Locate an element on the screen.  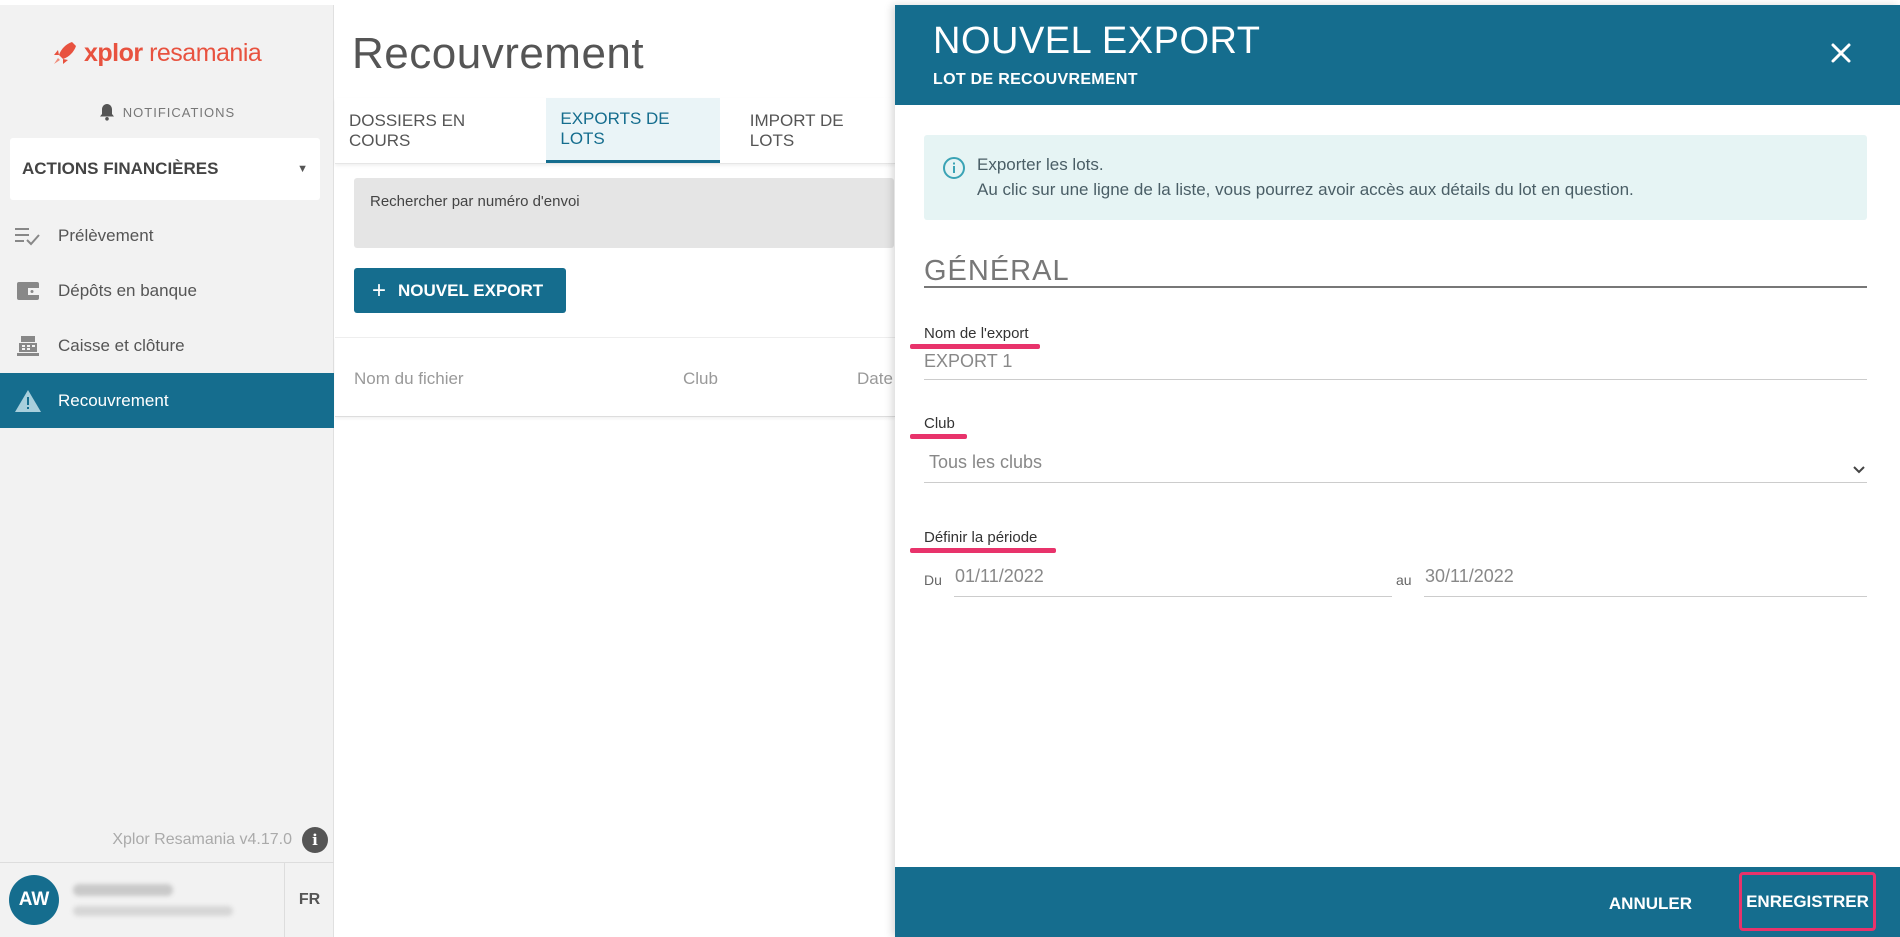
version-label: Xplor Resamania v4.17.0 is located at coordinates (202, 839).